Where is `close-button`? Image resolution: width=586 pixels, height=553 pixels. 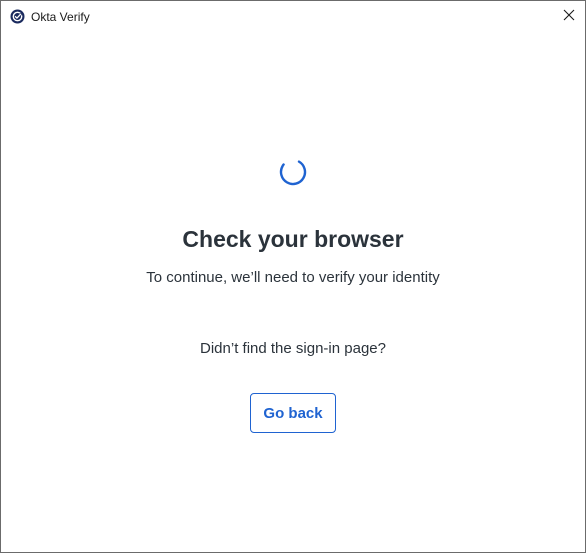
close-button is located at coordinates (569, 17).